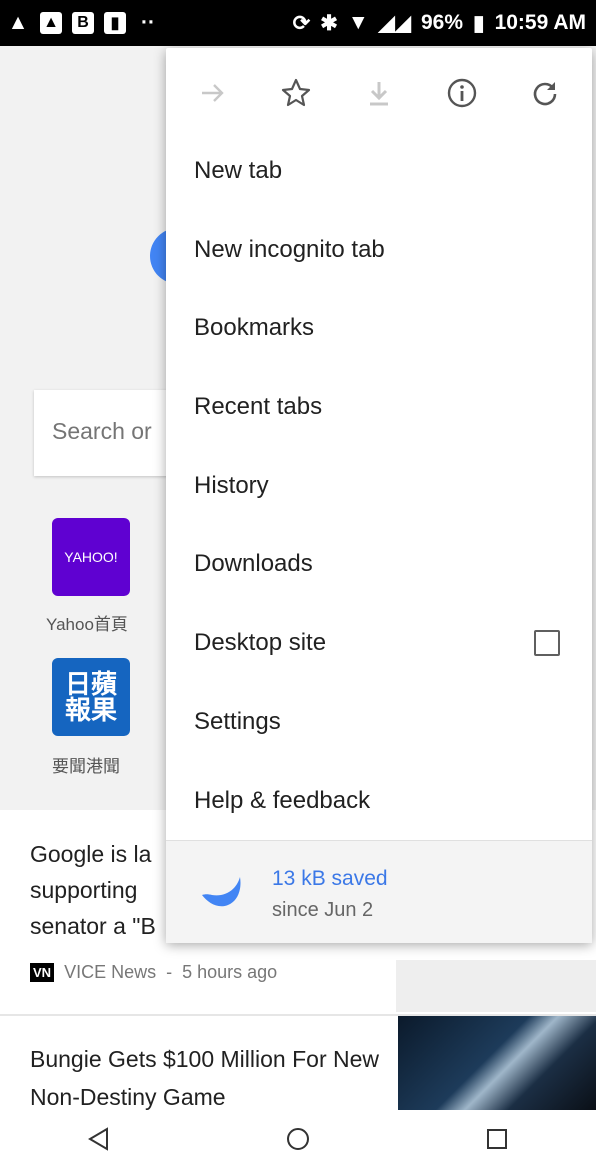  I want to click on notification-icons: ▲ ▲ B ▮ ··, so click(83, 23).